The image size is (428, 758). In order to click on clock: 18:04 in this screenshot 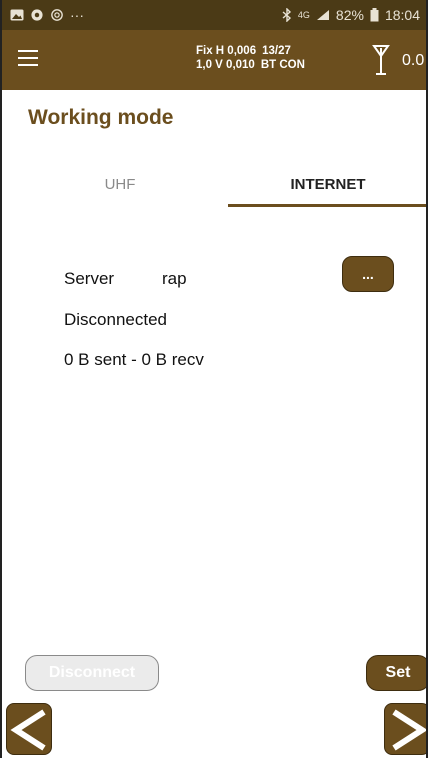, I will do `click(402, 15)`.